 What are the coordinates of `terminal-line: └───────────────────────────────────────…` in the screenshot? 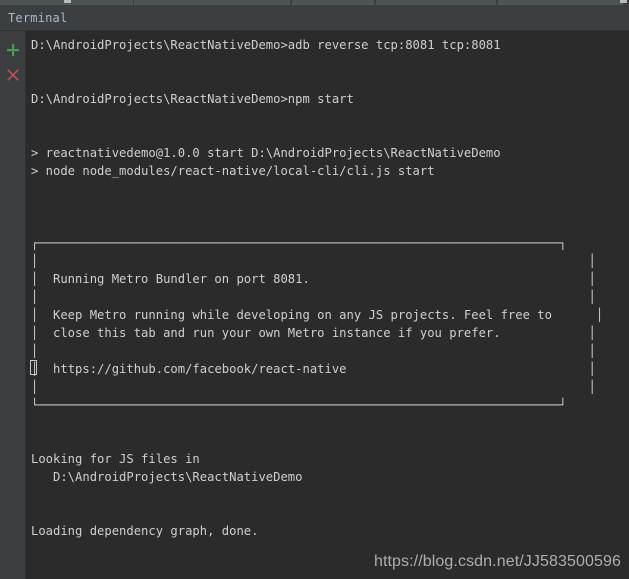 It's located at (299, 405).